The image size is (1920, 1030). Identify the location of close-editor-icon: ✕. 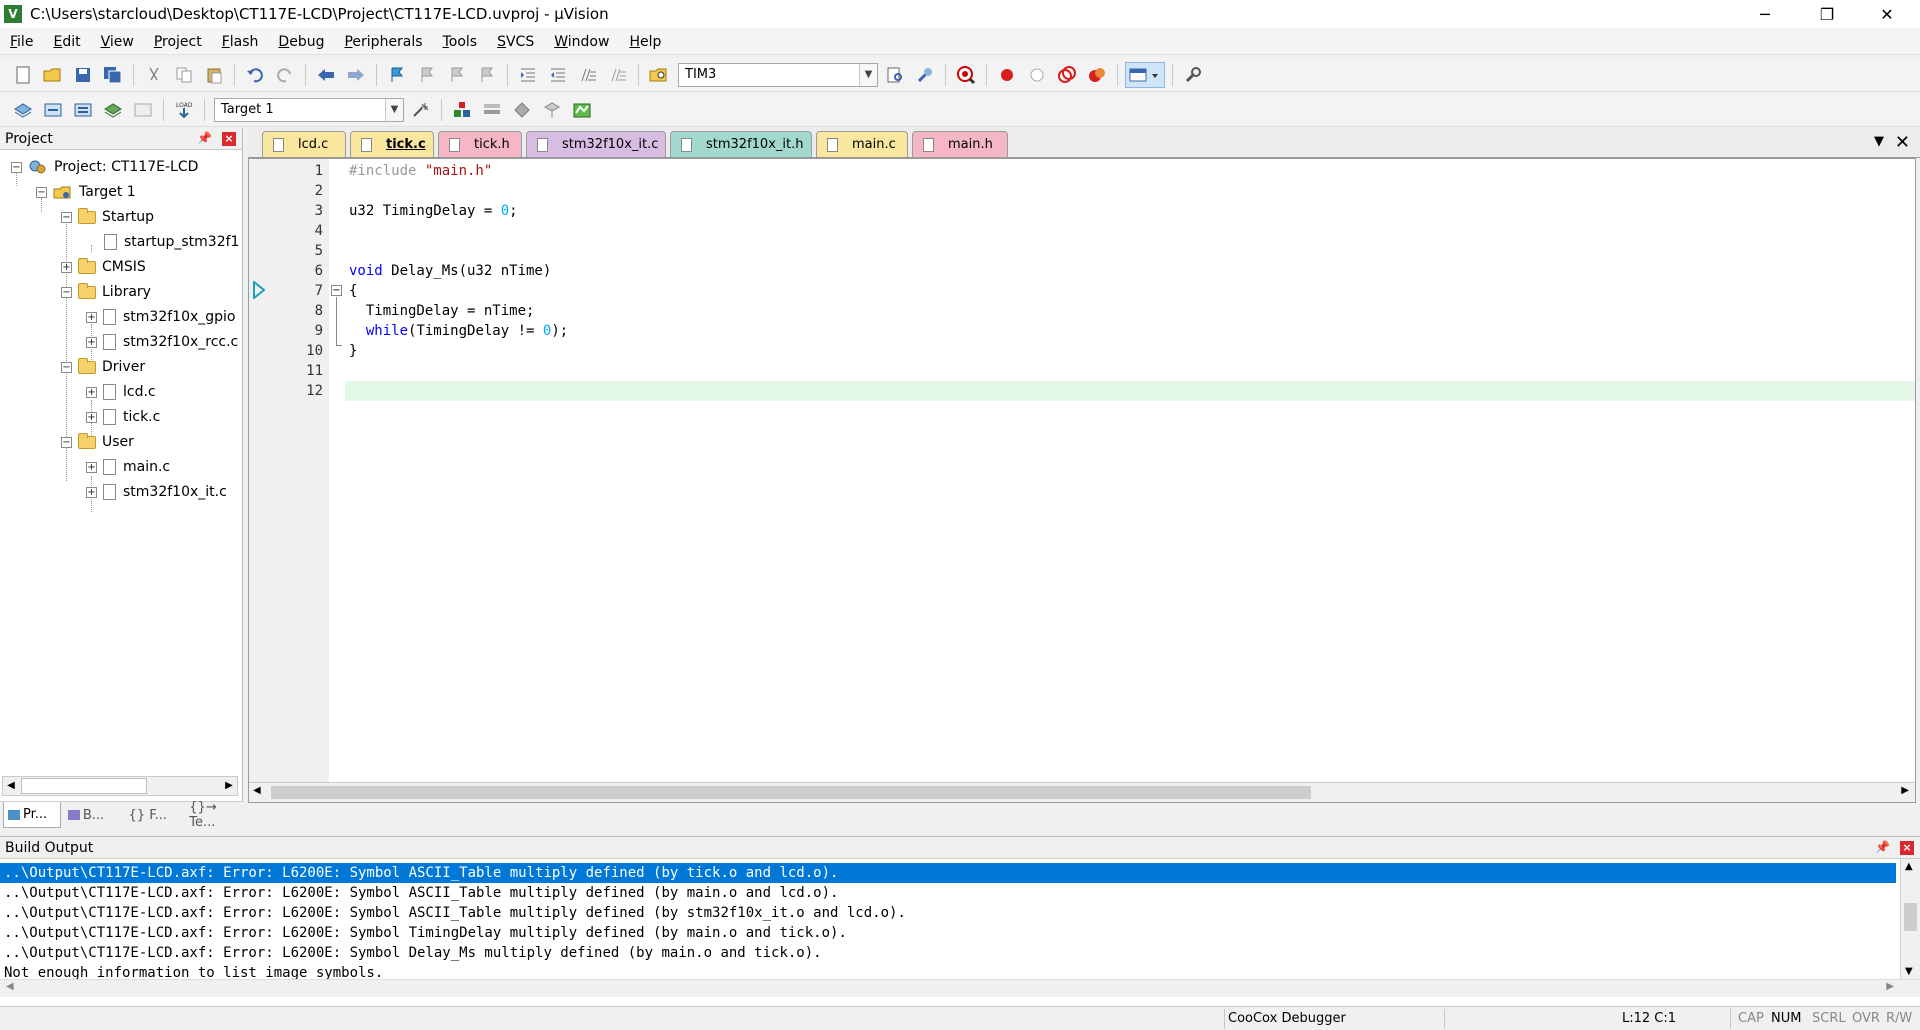
(1902, 142).